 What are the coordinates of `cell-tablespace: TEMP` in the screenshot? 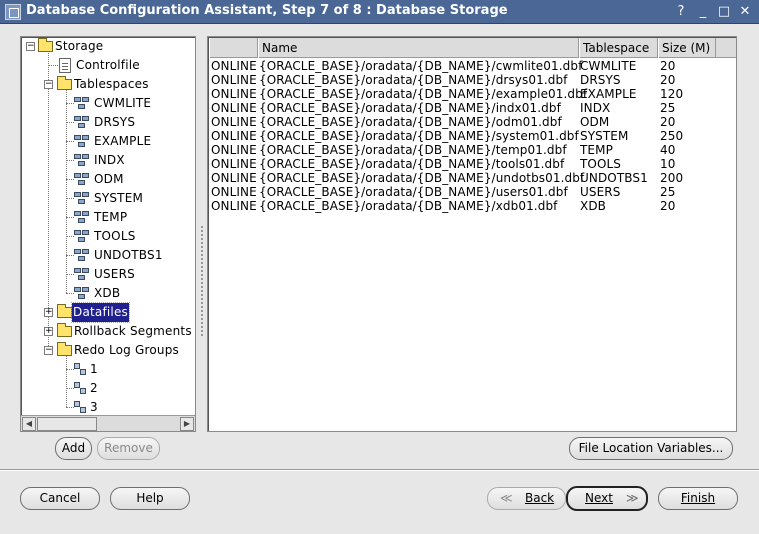 It's located at (596, 150).